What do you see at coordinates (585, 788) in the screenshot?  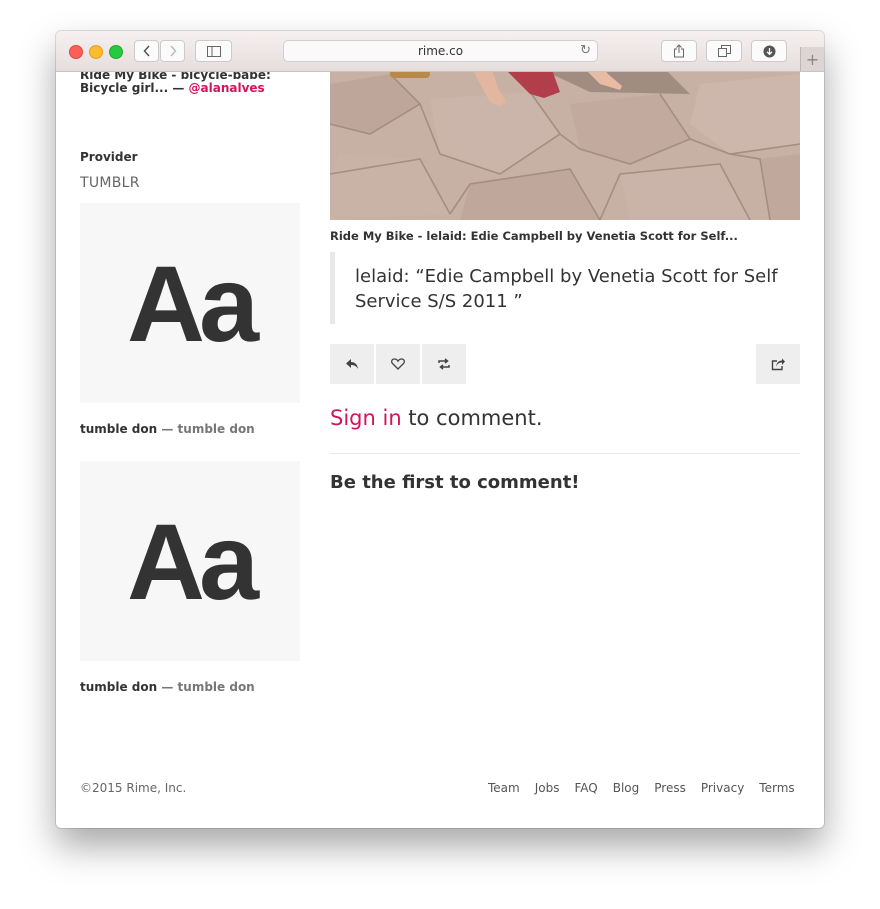 I see `footer-link-faq: FAQ` at bounding box center [585, 788].